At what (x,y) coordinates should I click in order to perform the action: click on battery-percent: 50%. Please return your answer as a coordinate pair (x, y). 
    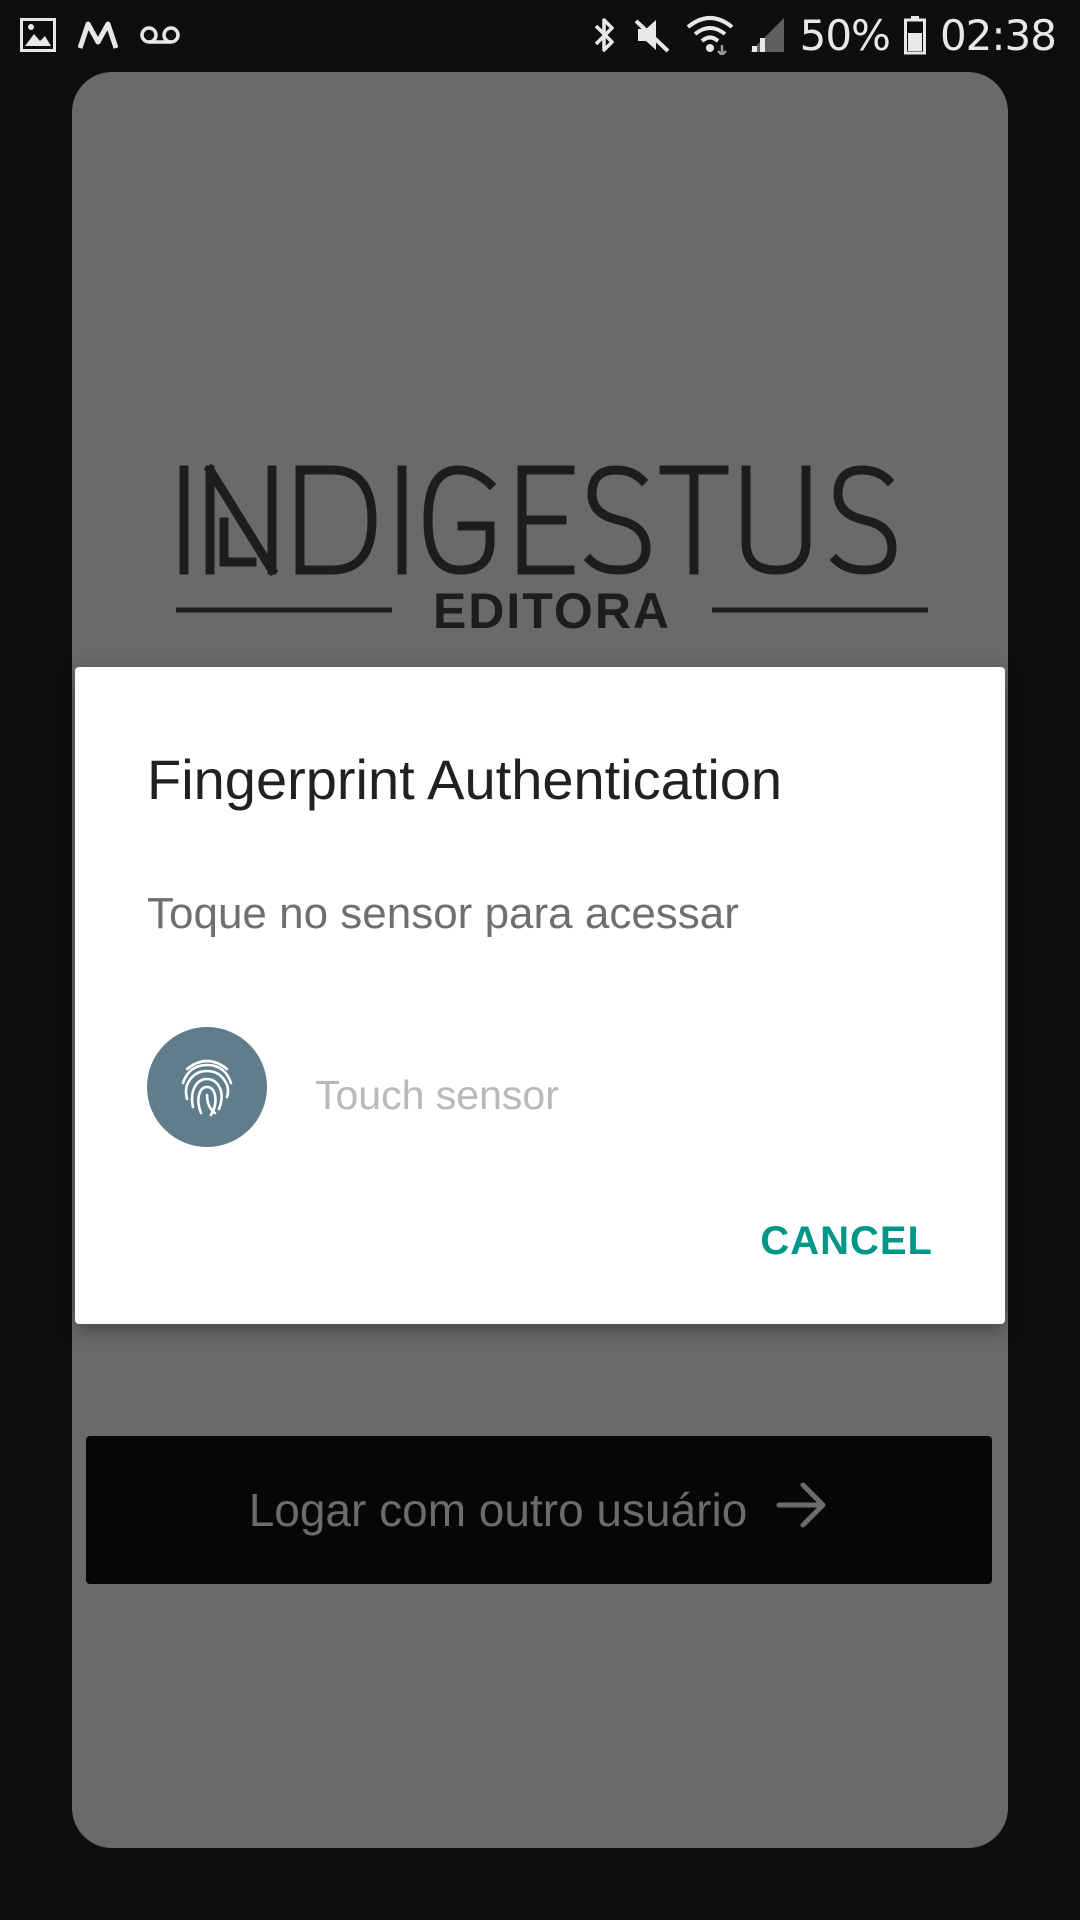
    Looking at the image, I should click on (845, 35).